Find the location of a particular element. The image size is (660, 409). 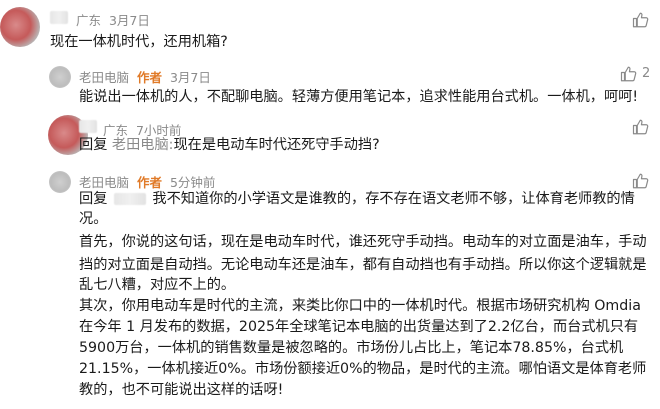

comment-meta: 老田电脑 作者 3月7日 is located at coordinates (145, 76).